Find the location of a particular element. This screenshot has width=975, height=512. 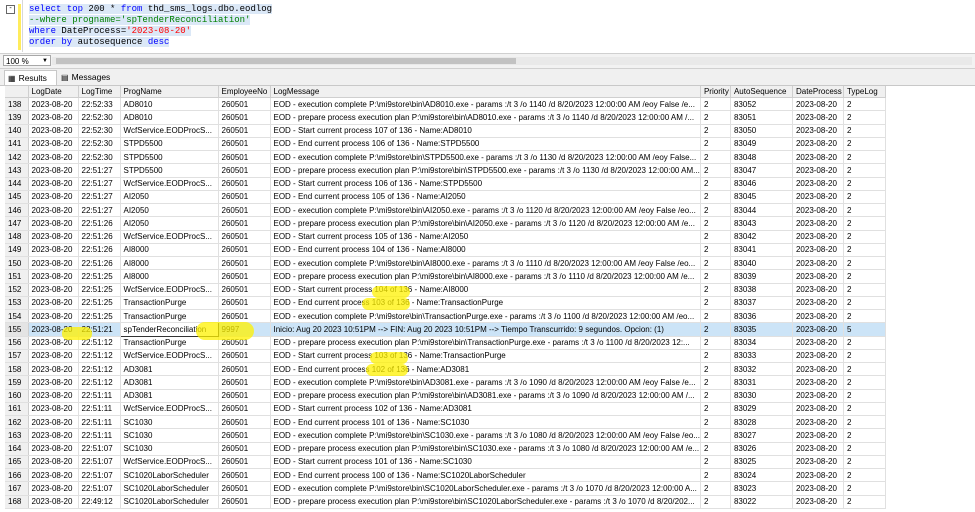

collapse-icon: - is located at coordinates (10, 9).